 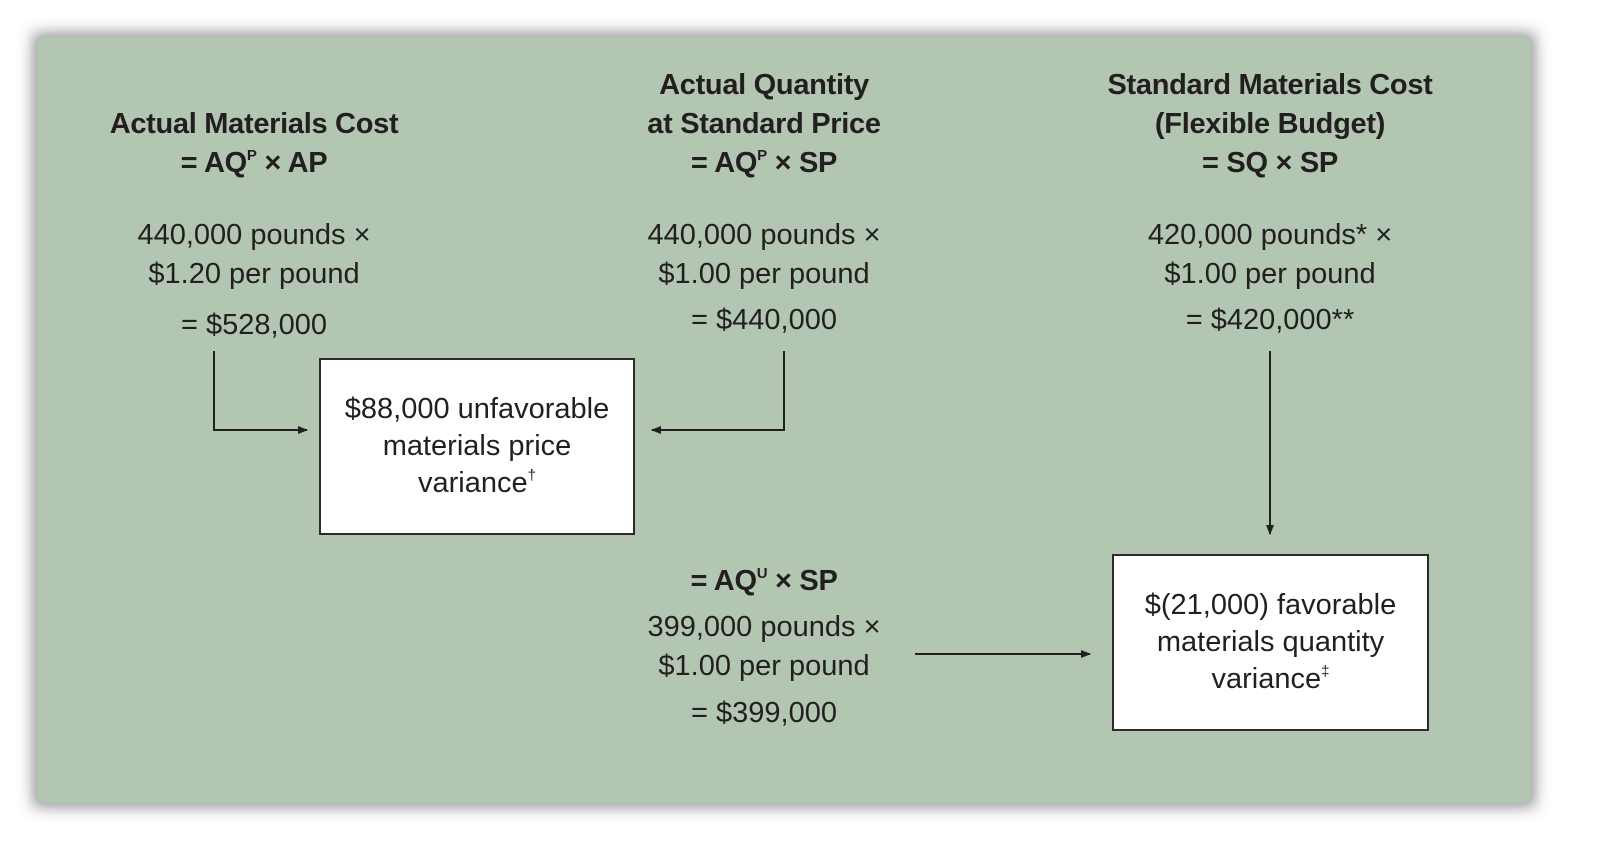 What do you see at coordinates (764, 85) in the screenshot?
I see `aq-sp-title-line1: Actual Quantity` at bounding box center [764, 85].